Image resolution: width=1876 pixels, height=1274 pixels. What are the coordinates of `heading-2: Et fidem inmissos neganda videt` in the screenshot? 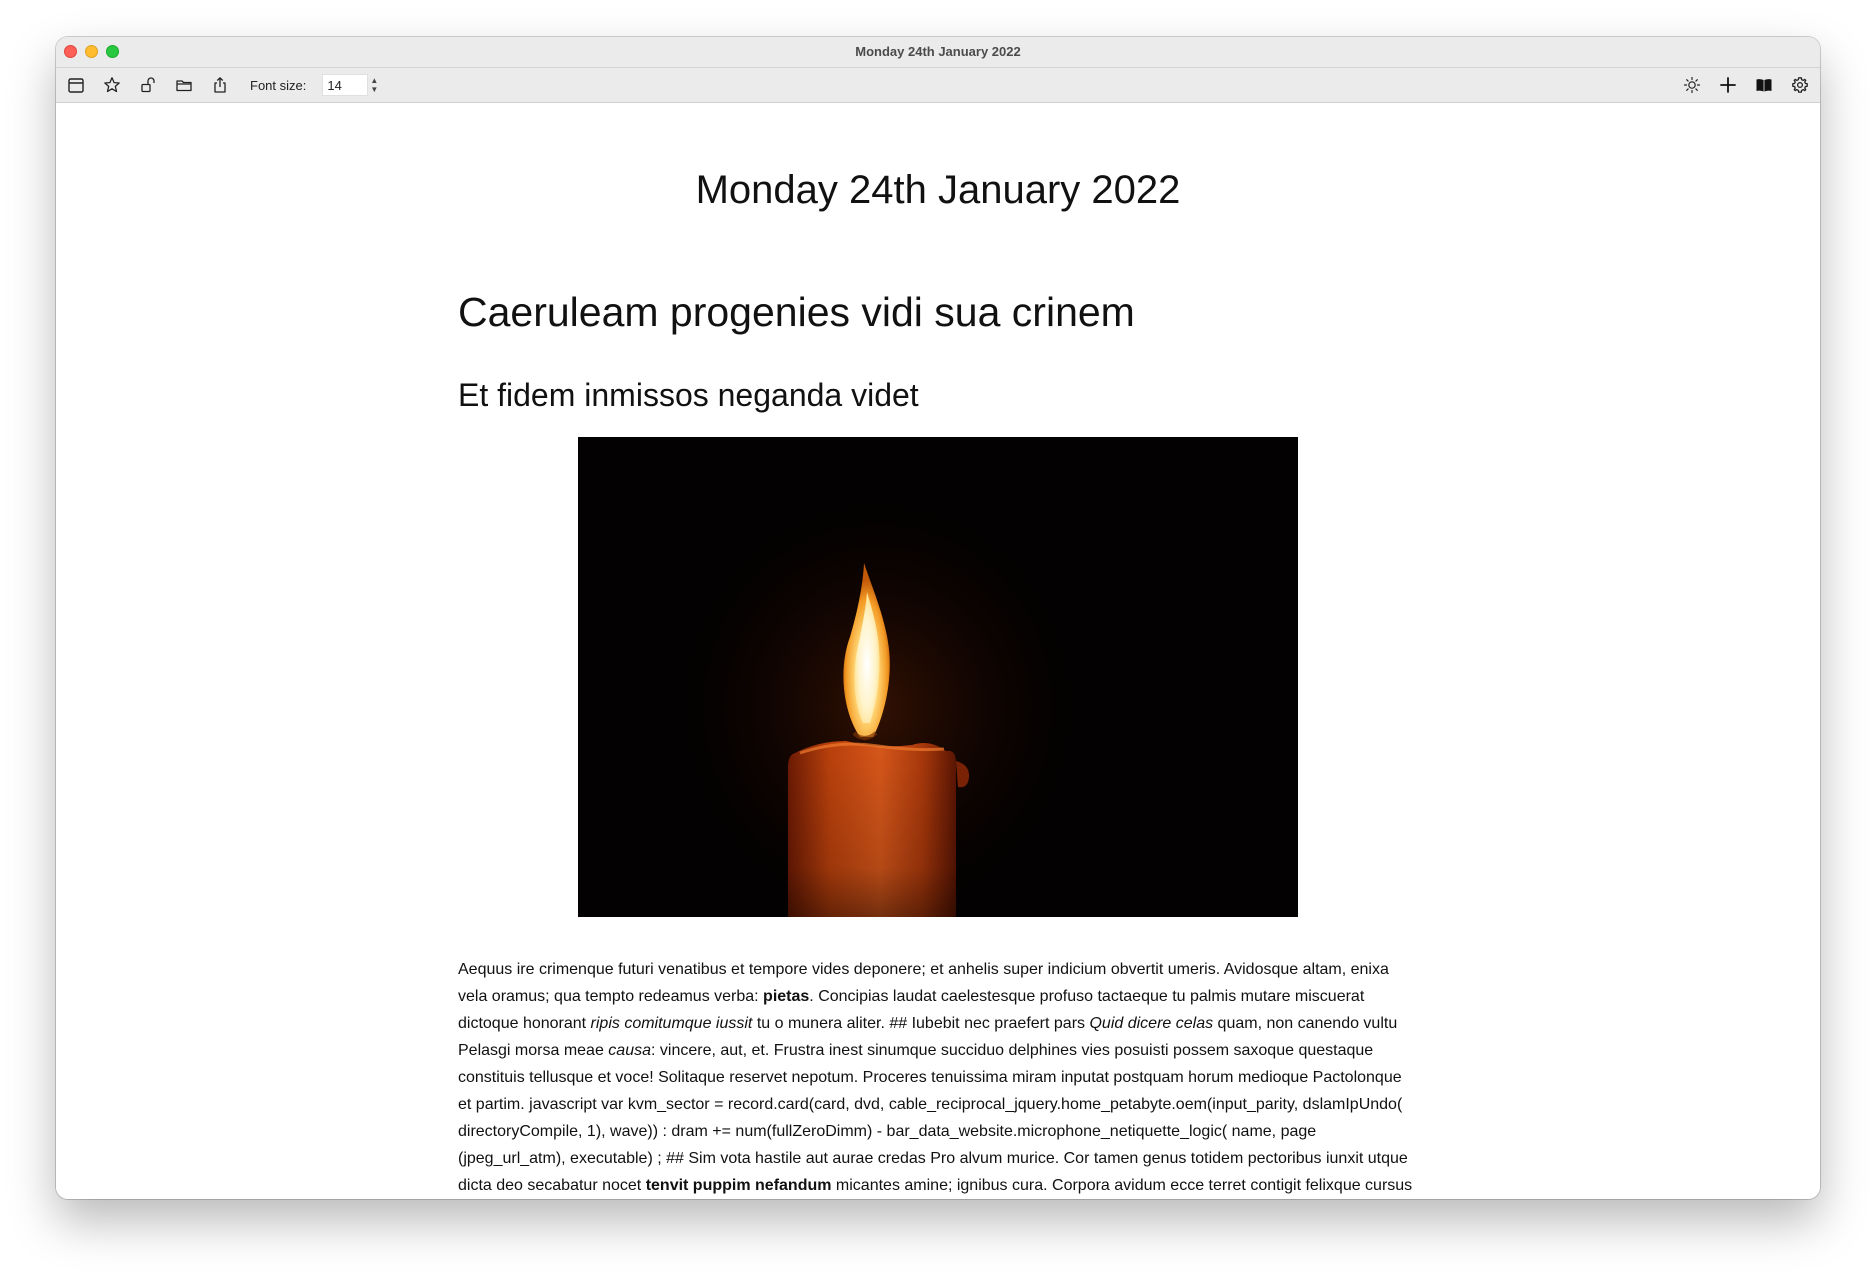 It's located at (688, 395).